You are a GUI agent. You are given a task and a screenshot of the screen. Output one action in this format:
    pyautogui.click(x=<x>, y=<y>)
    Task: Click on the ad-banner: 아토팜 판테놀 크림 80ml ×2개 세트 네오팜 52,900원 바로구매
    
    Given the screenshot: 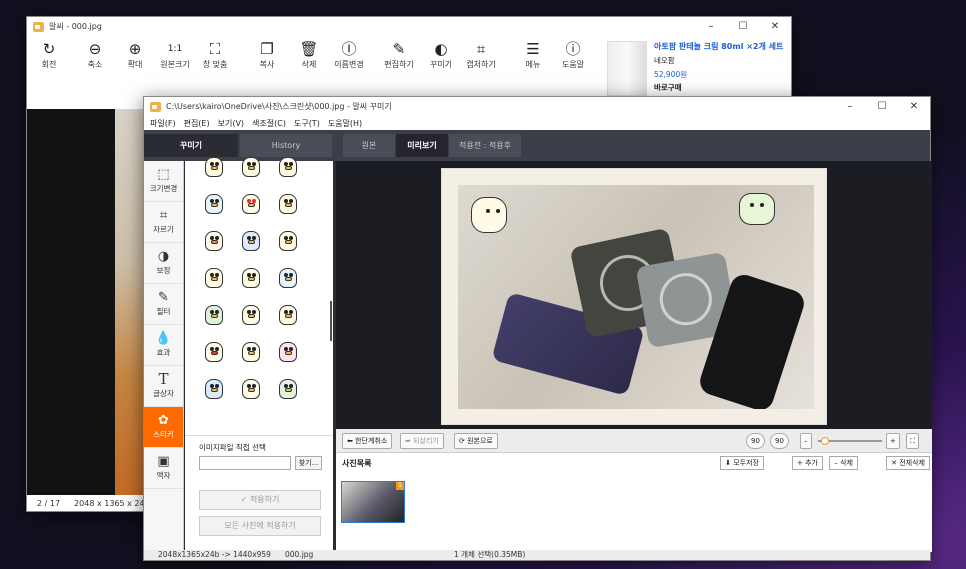 What is the action you would take?
    pyautogui.click(x=697, y=72)
    